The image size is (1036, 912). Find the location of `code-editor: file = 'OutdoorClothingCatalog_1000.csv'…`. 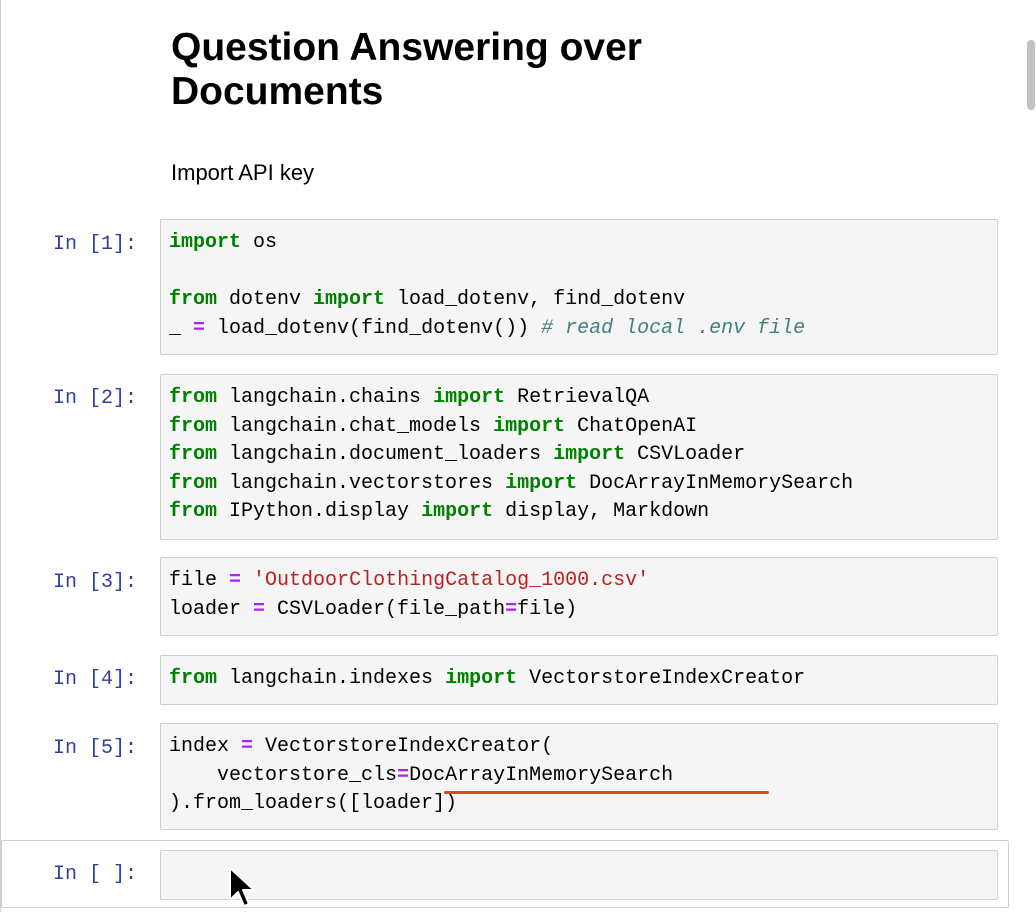

code-editor: file = 'OutdoorClothingCatalog_1000.csv'… is located at coordinates (579, 595).